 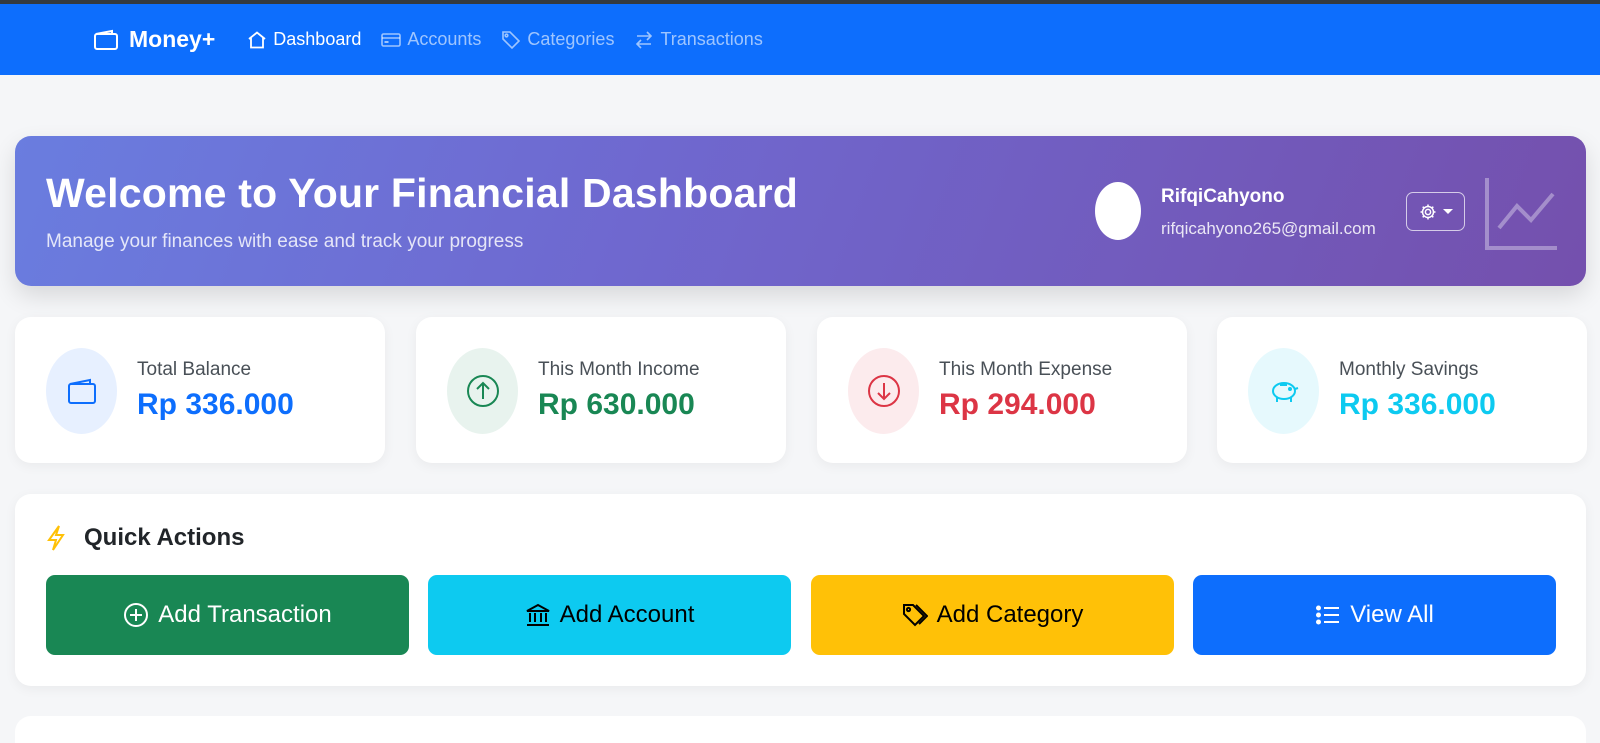 What do you see at coordinates (1118, 211) in the screenshot?
I see `avatar` at bounding box center [1118, 211].